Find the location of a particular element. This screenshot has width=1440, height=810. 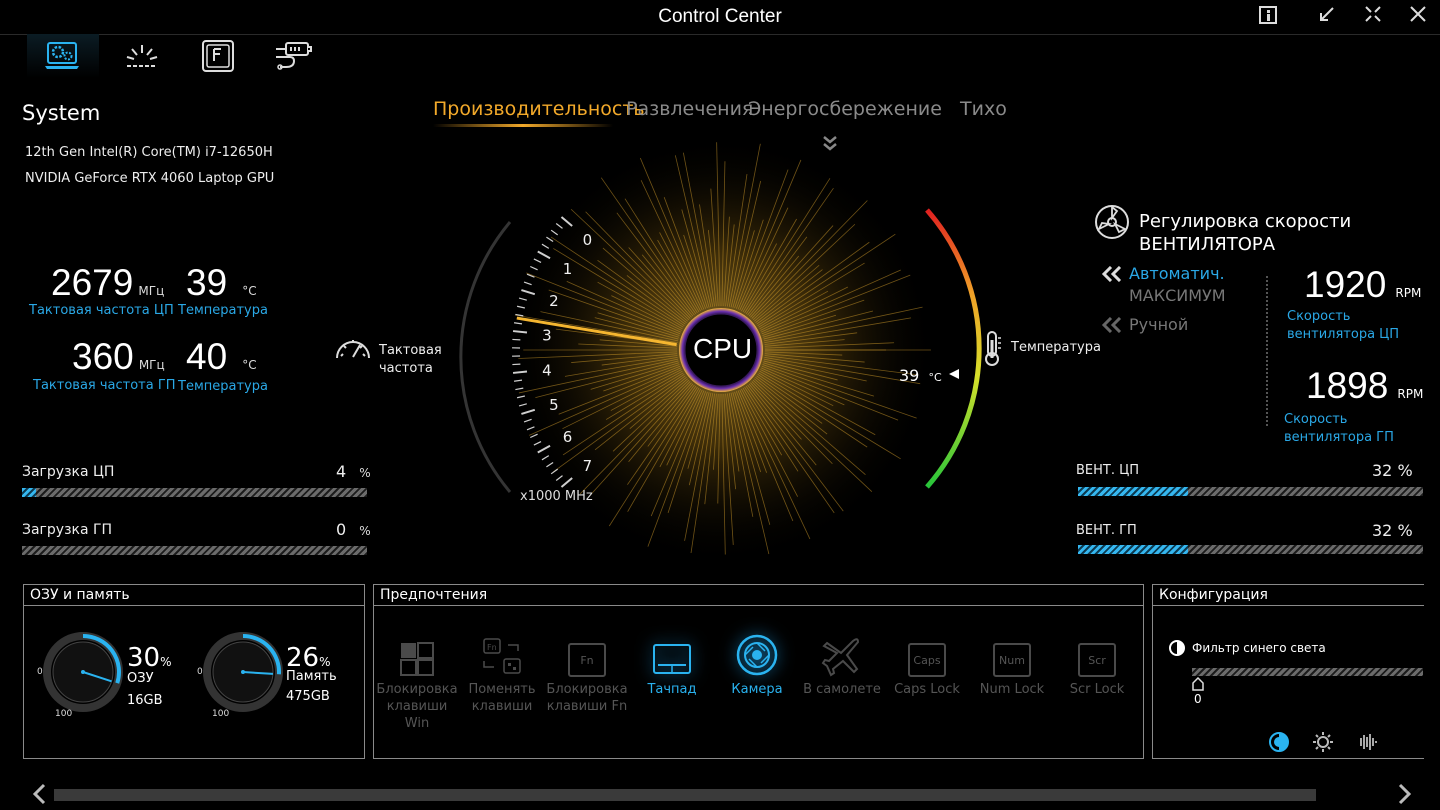

close-button is located at coordinates (1418, 16).